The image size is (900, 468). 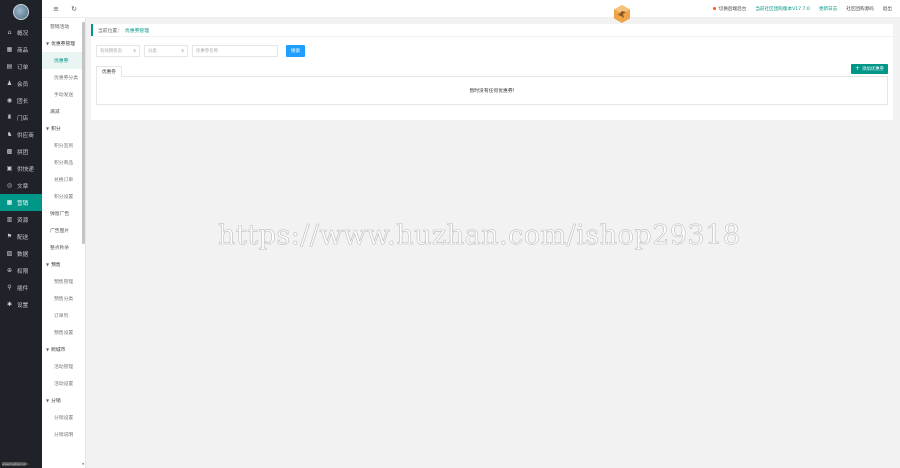 What do you see at coordinates (21, 49) in the screenshot?
I see `sidebar-item-1: ▦ 商品` at bounding box center [21, 49].